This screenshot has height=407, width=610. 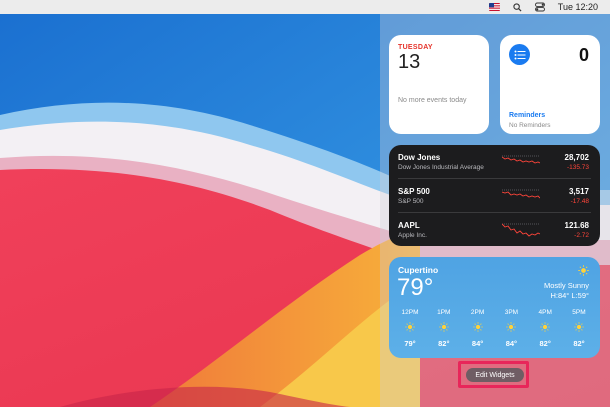 I want to click on forecast-time: 1PM, so click(x=444, y=312).